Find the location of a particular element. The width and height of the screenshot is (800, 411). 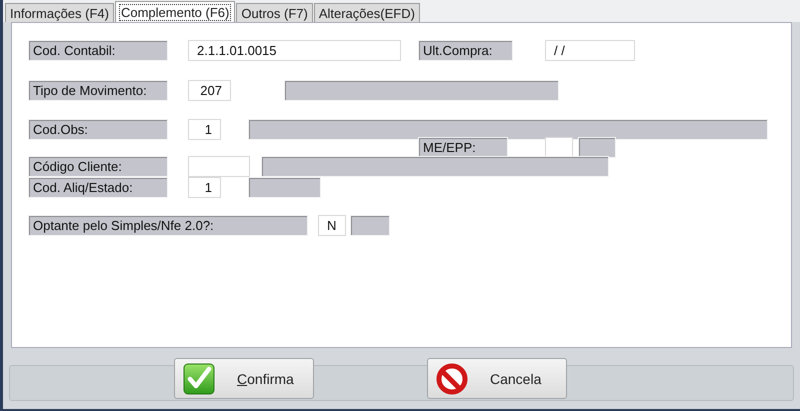

tab: Complemento (F6) is located at coordinates (175, 11).